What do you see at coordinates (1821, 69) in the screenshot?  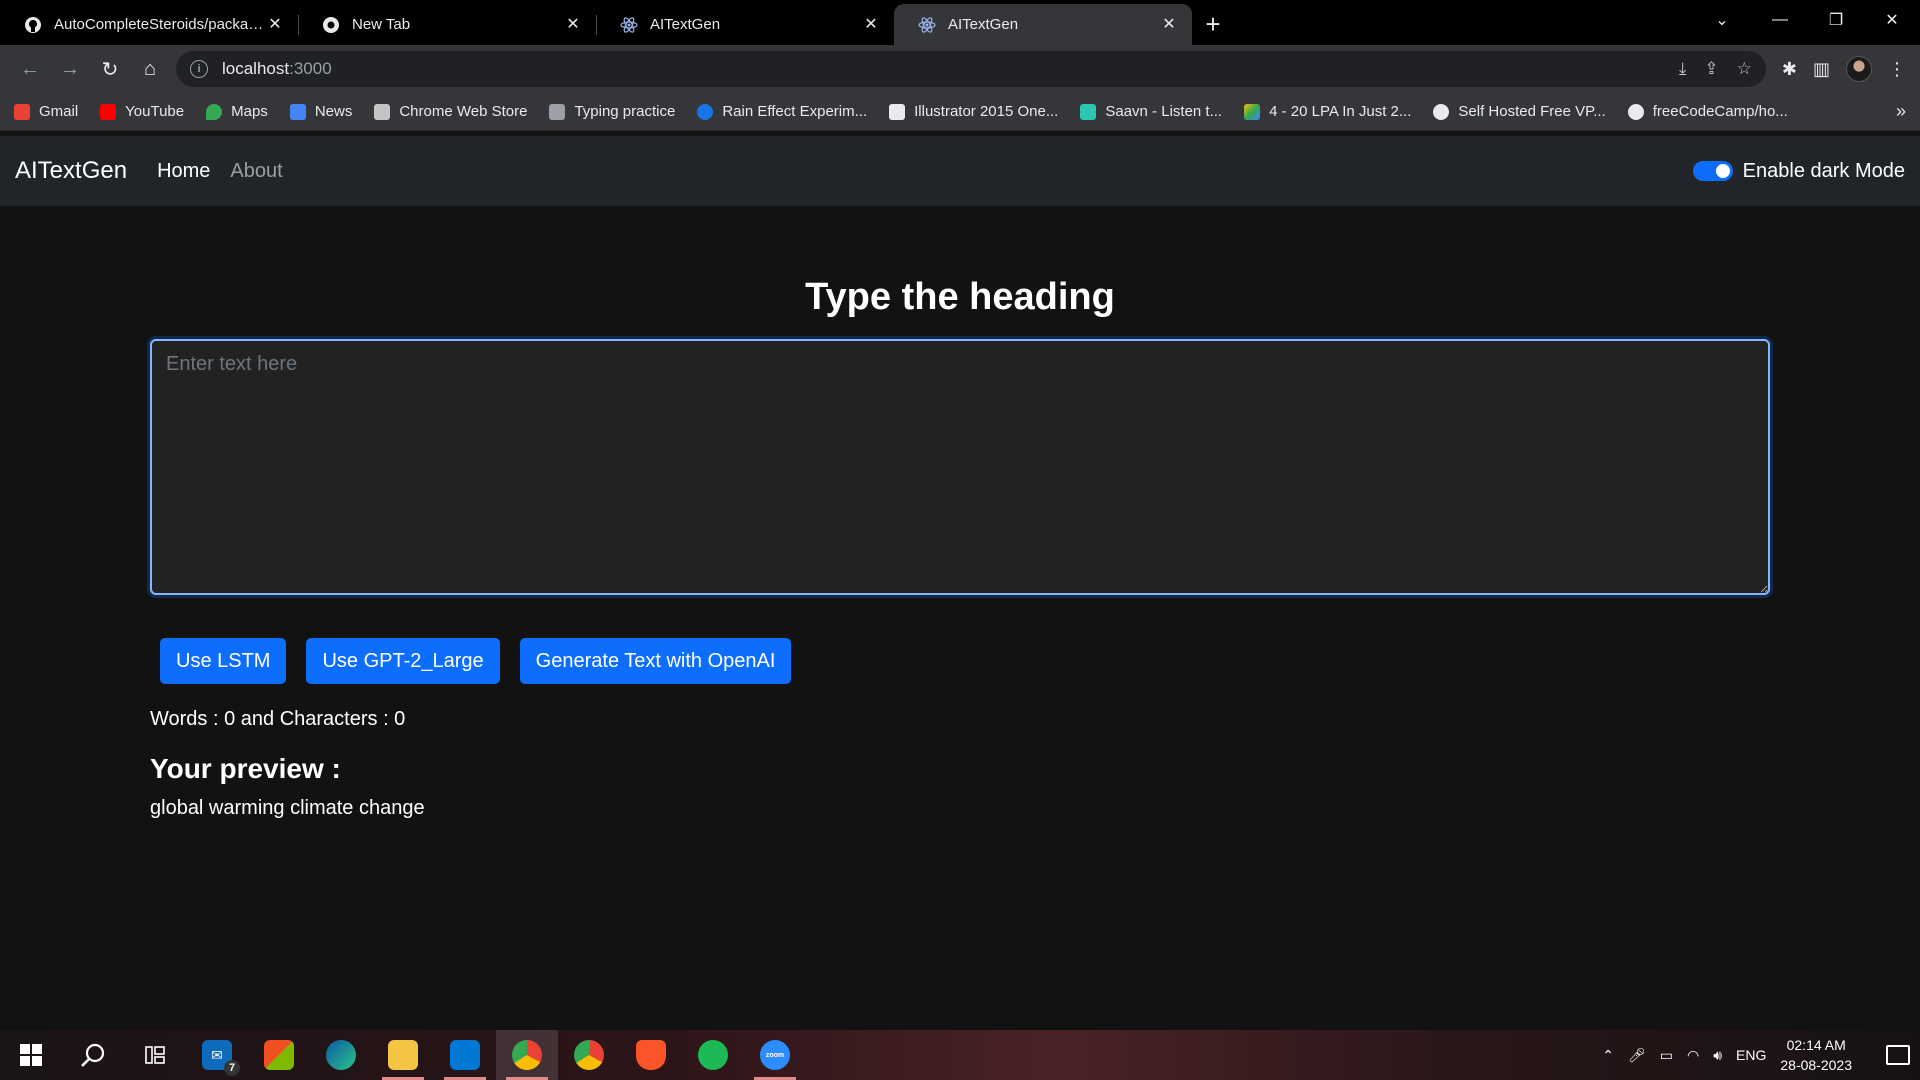 I see `side-panel-icon: ▥` at bounding box center [1821, 69].